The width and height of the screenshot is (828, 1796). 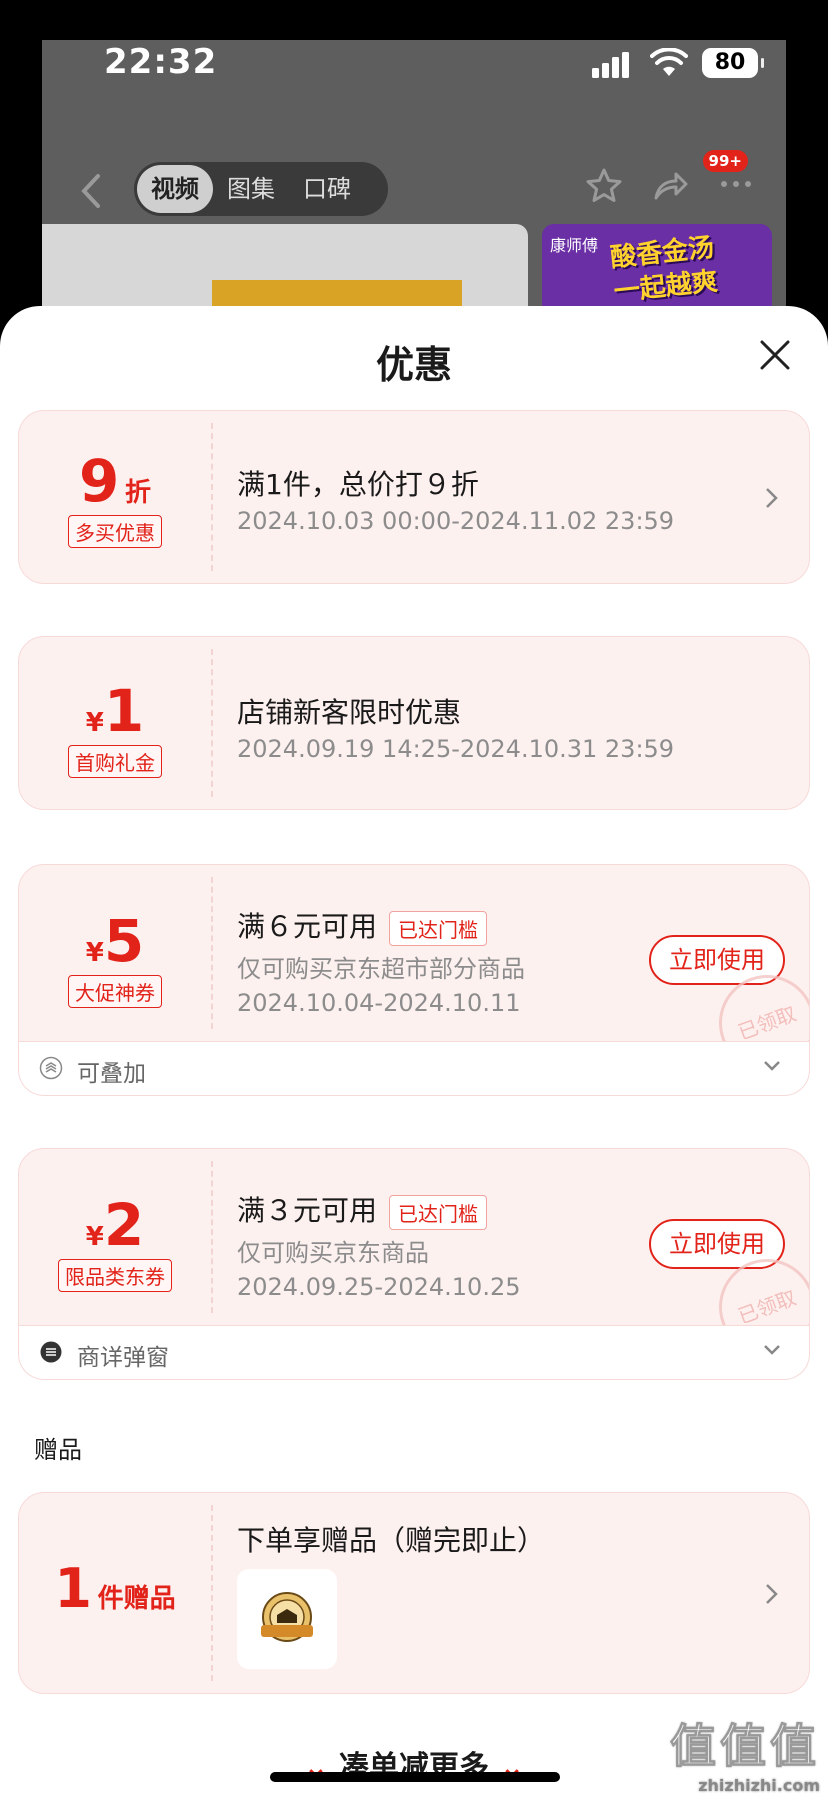 I want to click on tab-reviews: 口碑, so click(x=327, y=189).